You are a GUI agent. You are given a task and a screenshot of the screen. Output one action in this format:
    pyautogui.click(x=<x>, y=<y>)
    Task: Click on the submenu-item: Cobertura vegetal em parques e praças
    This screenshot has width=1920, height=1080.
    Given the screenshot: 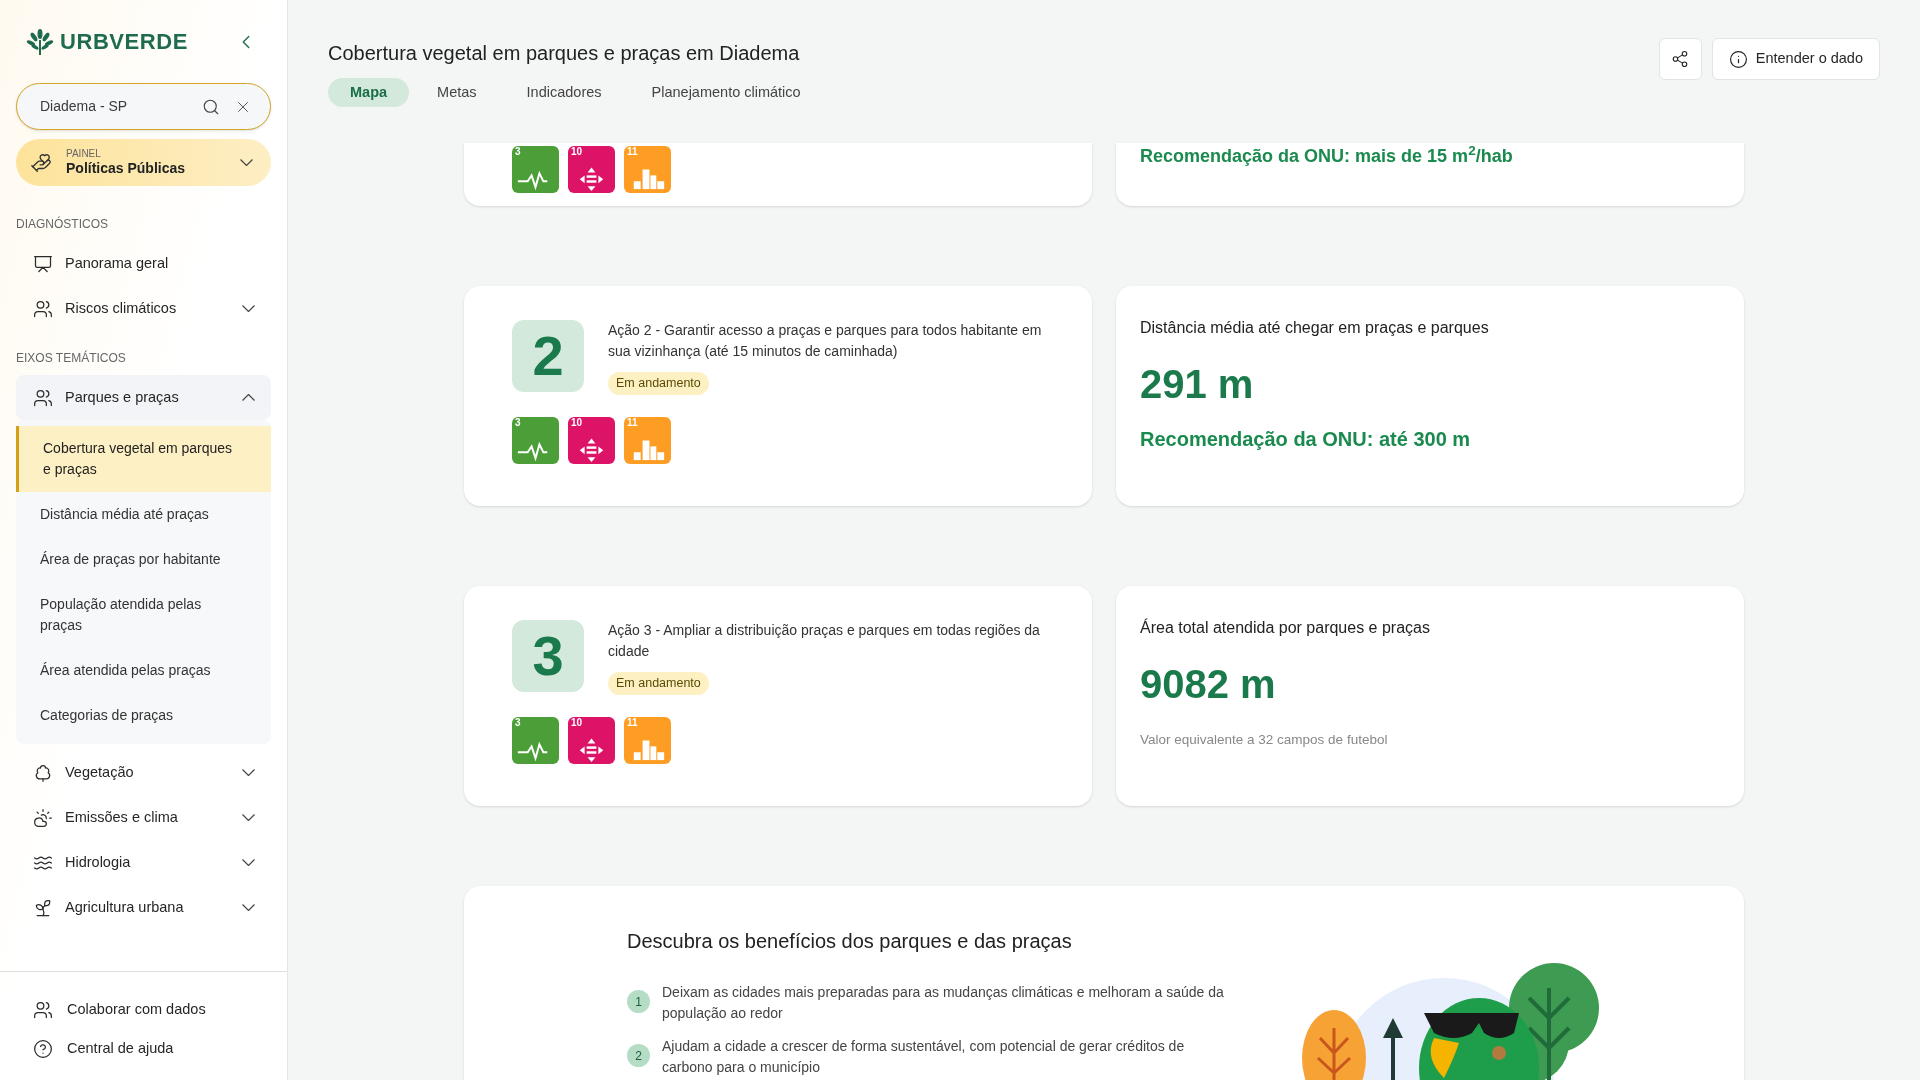 What is the action you would take?
    pyautogui.click(x=143, y=459)
    